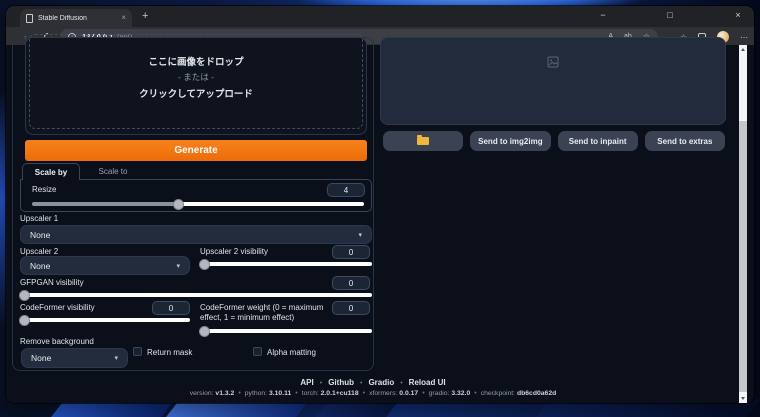  What do you see at coordinates (597, 141) in the screenshot?
I see `send-to-inpaint-button: Send to inpaint` at bounding box center [597, 141].